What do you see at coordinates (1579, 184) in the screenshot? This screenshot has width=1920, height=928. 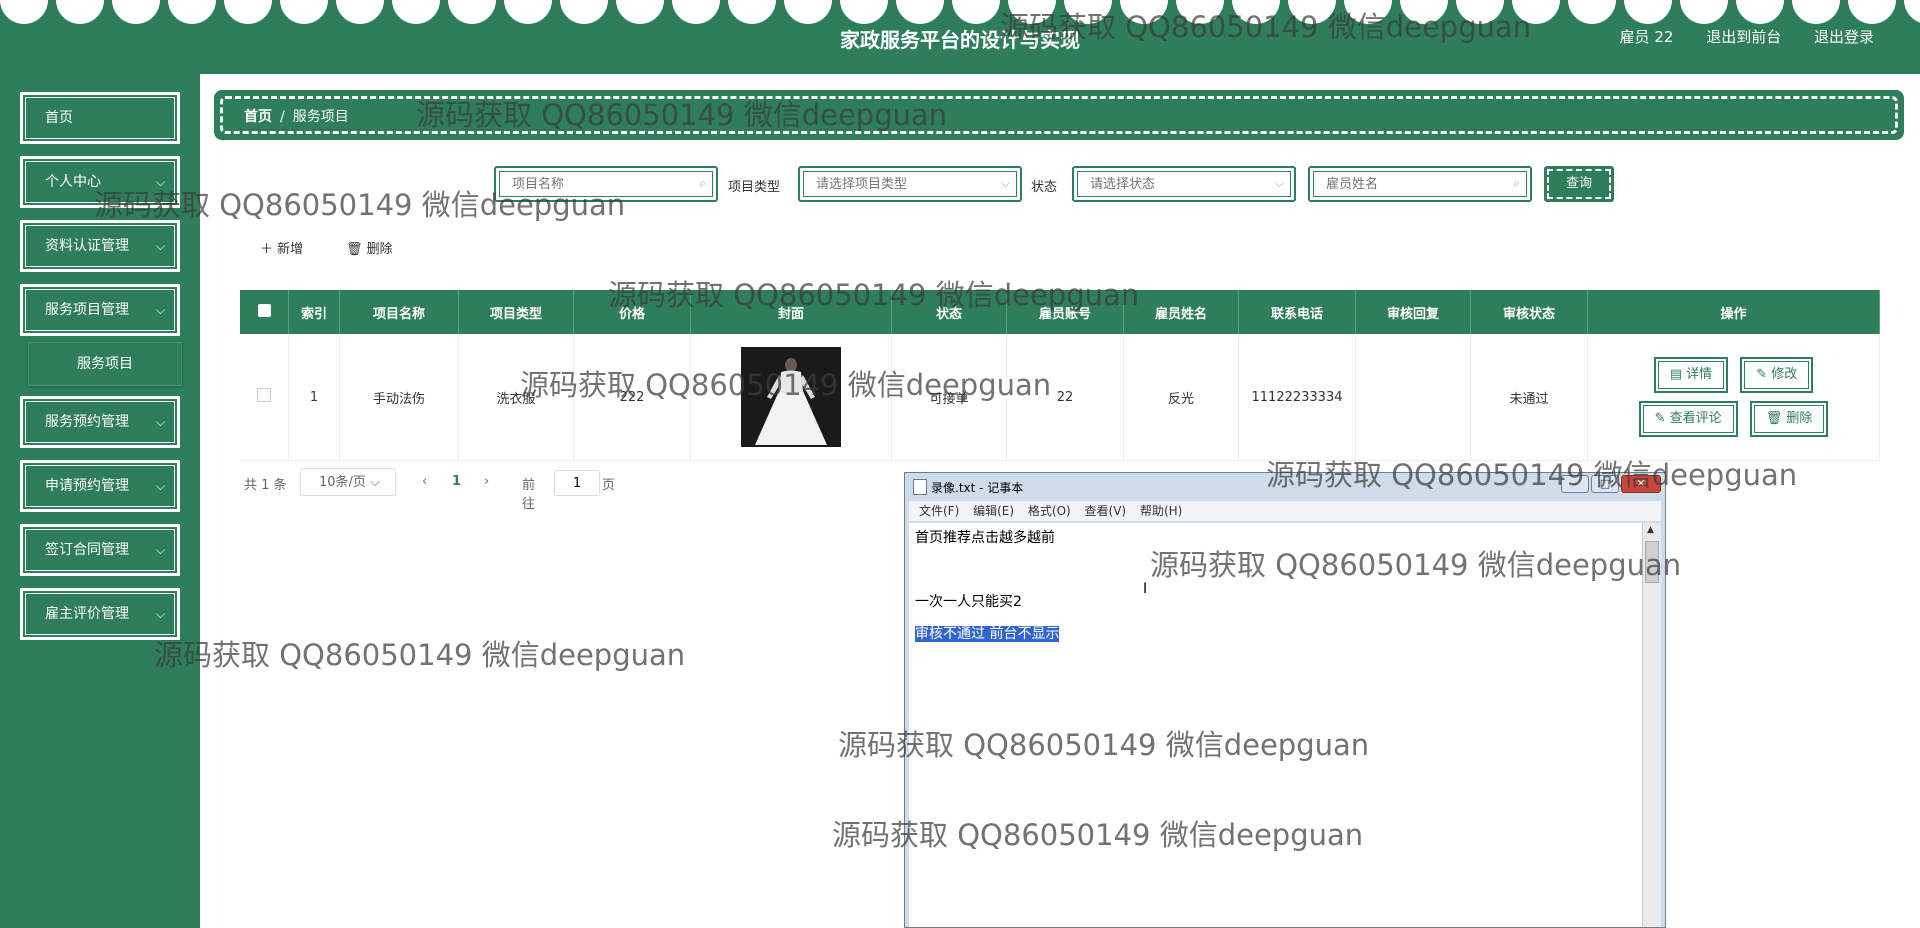 I see `query-button: 查询` at bounding box center [1579, 184].